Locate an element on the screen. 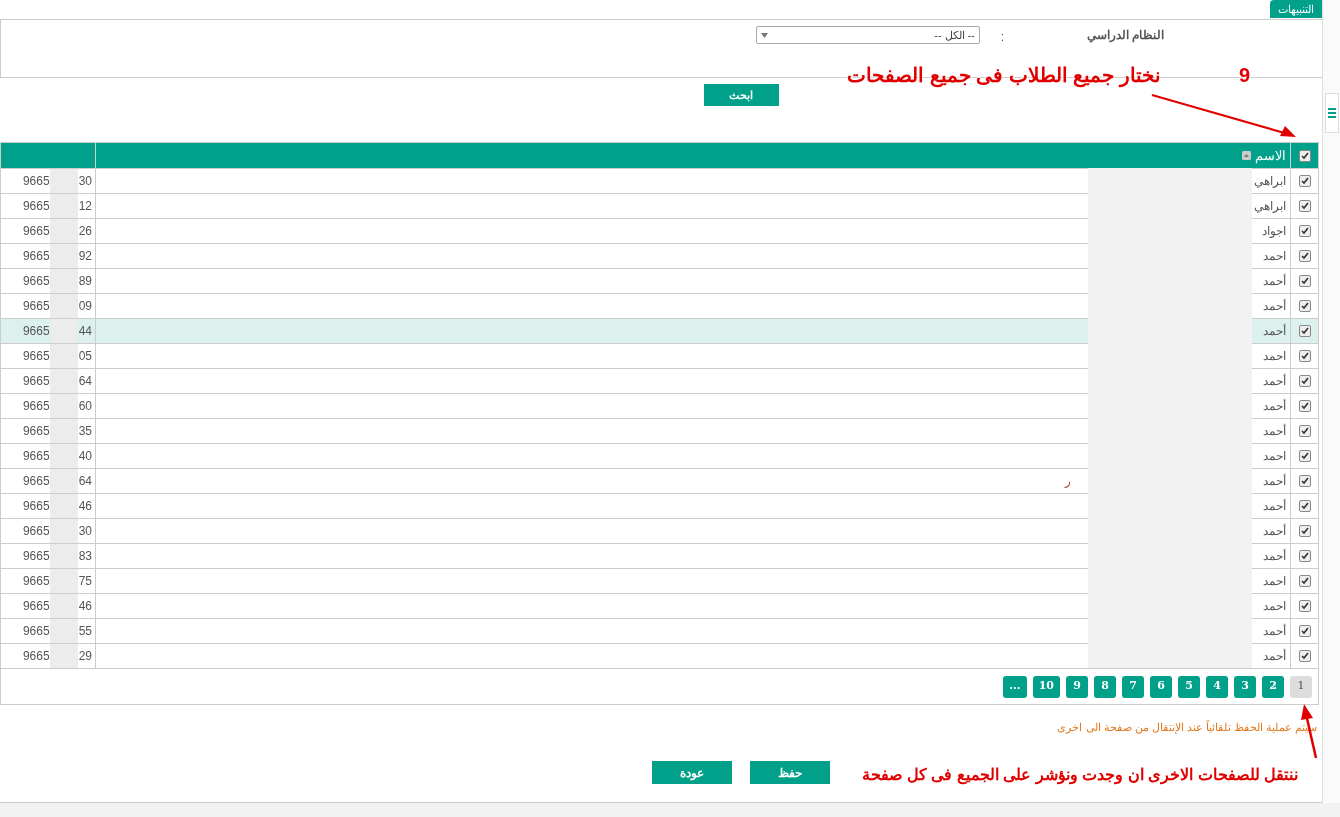 The width and height of the screenshot is (1340, 817). dropdown-caret-icon is located at coordinates (764, 35).